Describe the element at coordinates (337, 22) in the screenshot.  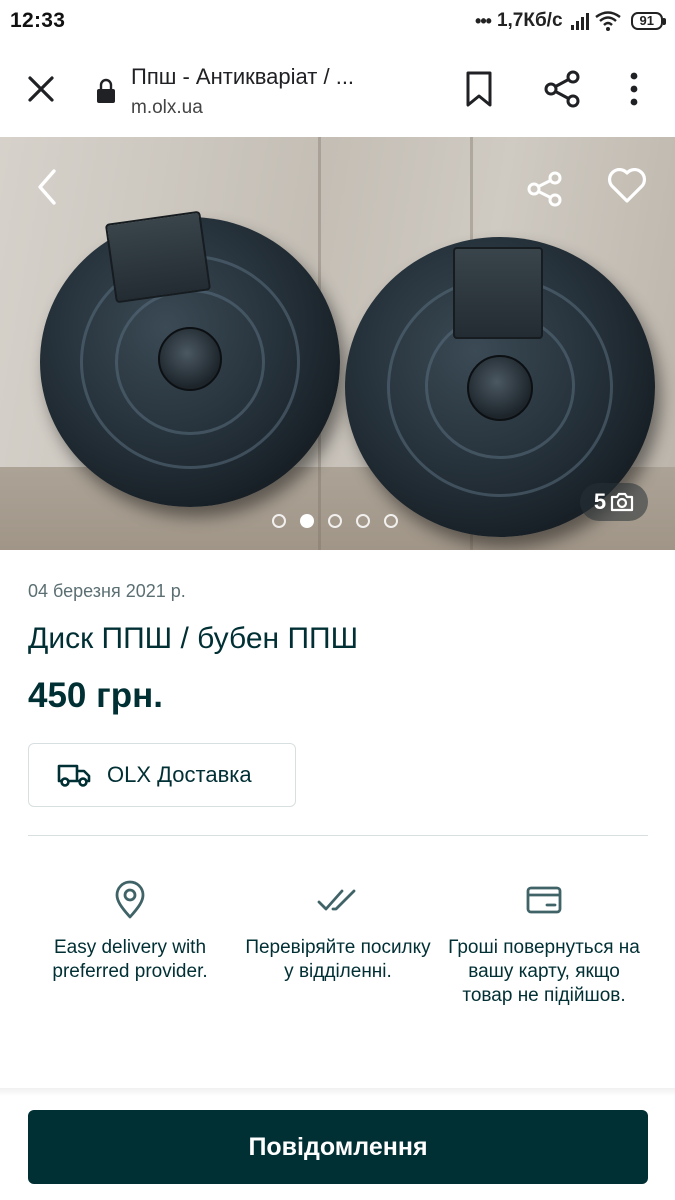
I see `status-bar: 12:33 ••• 1,7Кб/с 91` at that location.